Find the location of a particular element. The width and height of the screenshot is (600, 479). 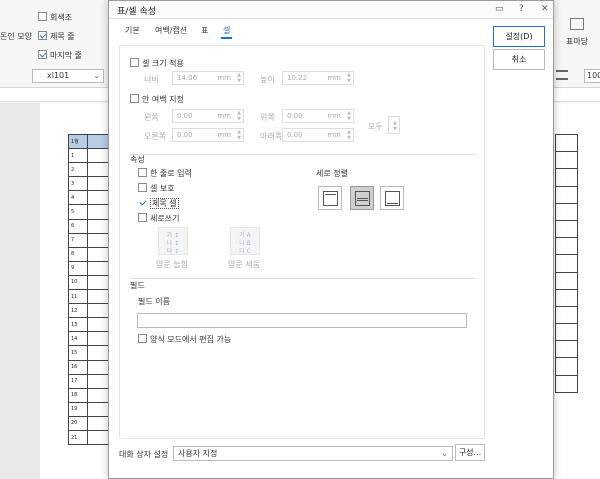

form-edit-checkbox: 양식 모드에서 편집 가능 is located at coordinates (184, 339).